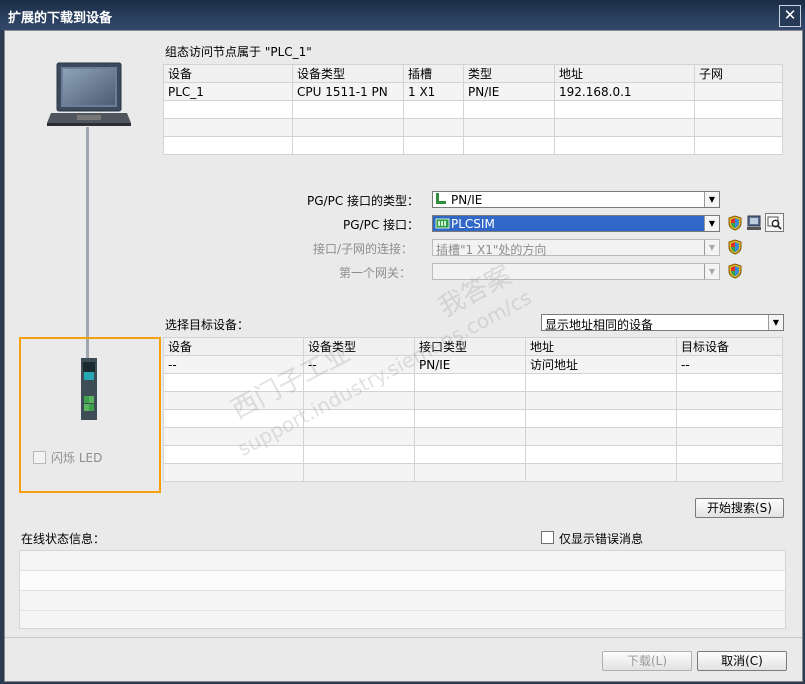  Describe the element at coordinates (89, 94) in the screenshot. I see `laptop-icon` at that location.